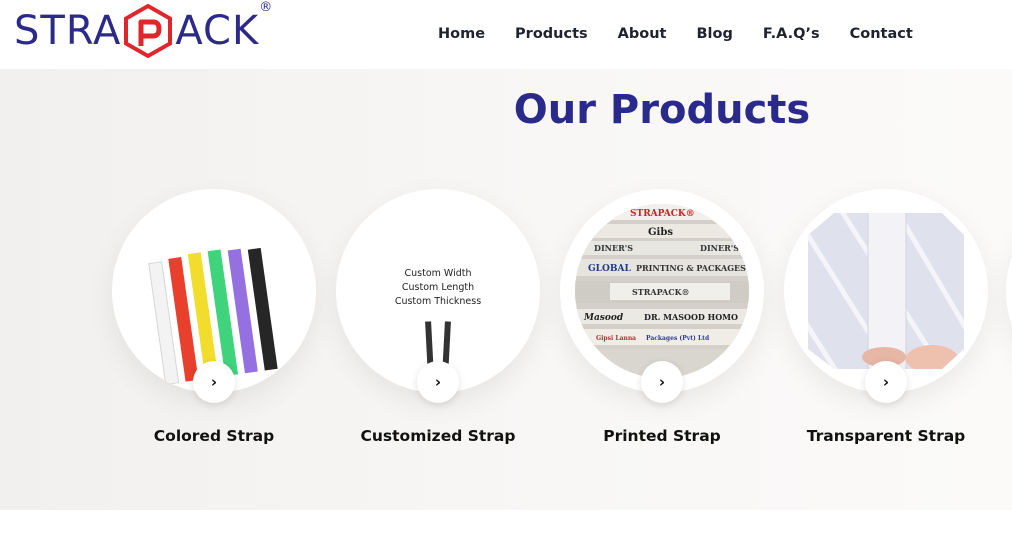 This screenshot has height=534, width=1012. What do you see at coordinates (217, 31) in the screenshot?
I see `logo-text-right: ACK` at bounding box center [217, 31].